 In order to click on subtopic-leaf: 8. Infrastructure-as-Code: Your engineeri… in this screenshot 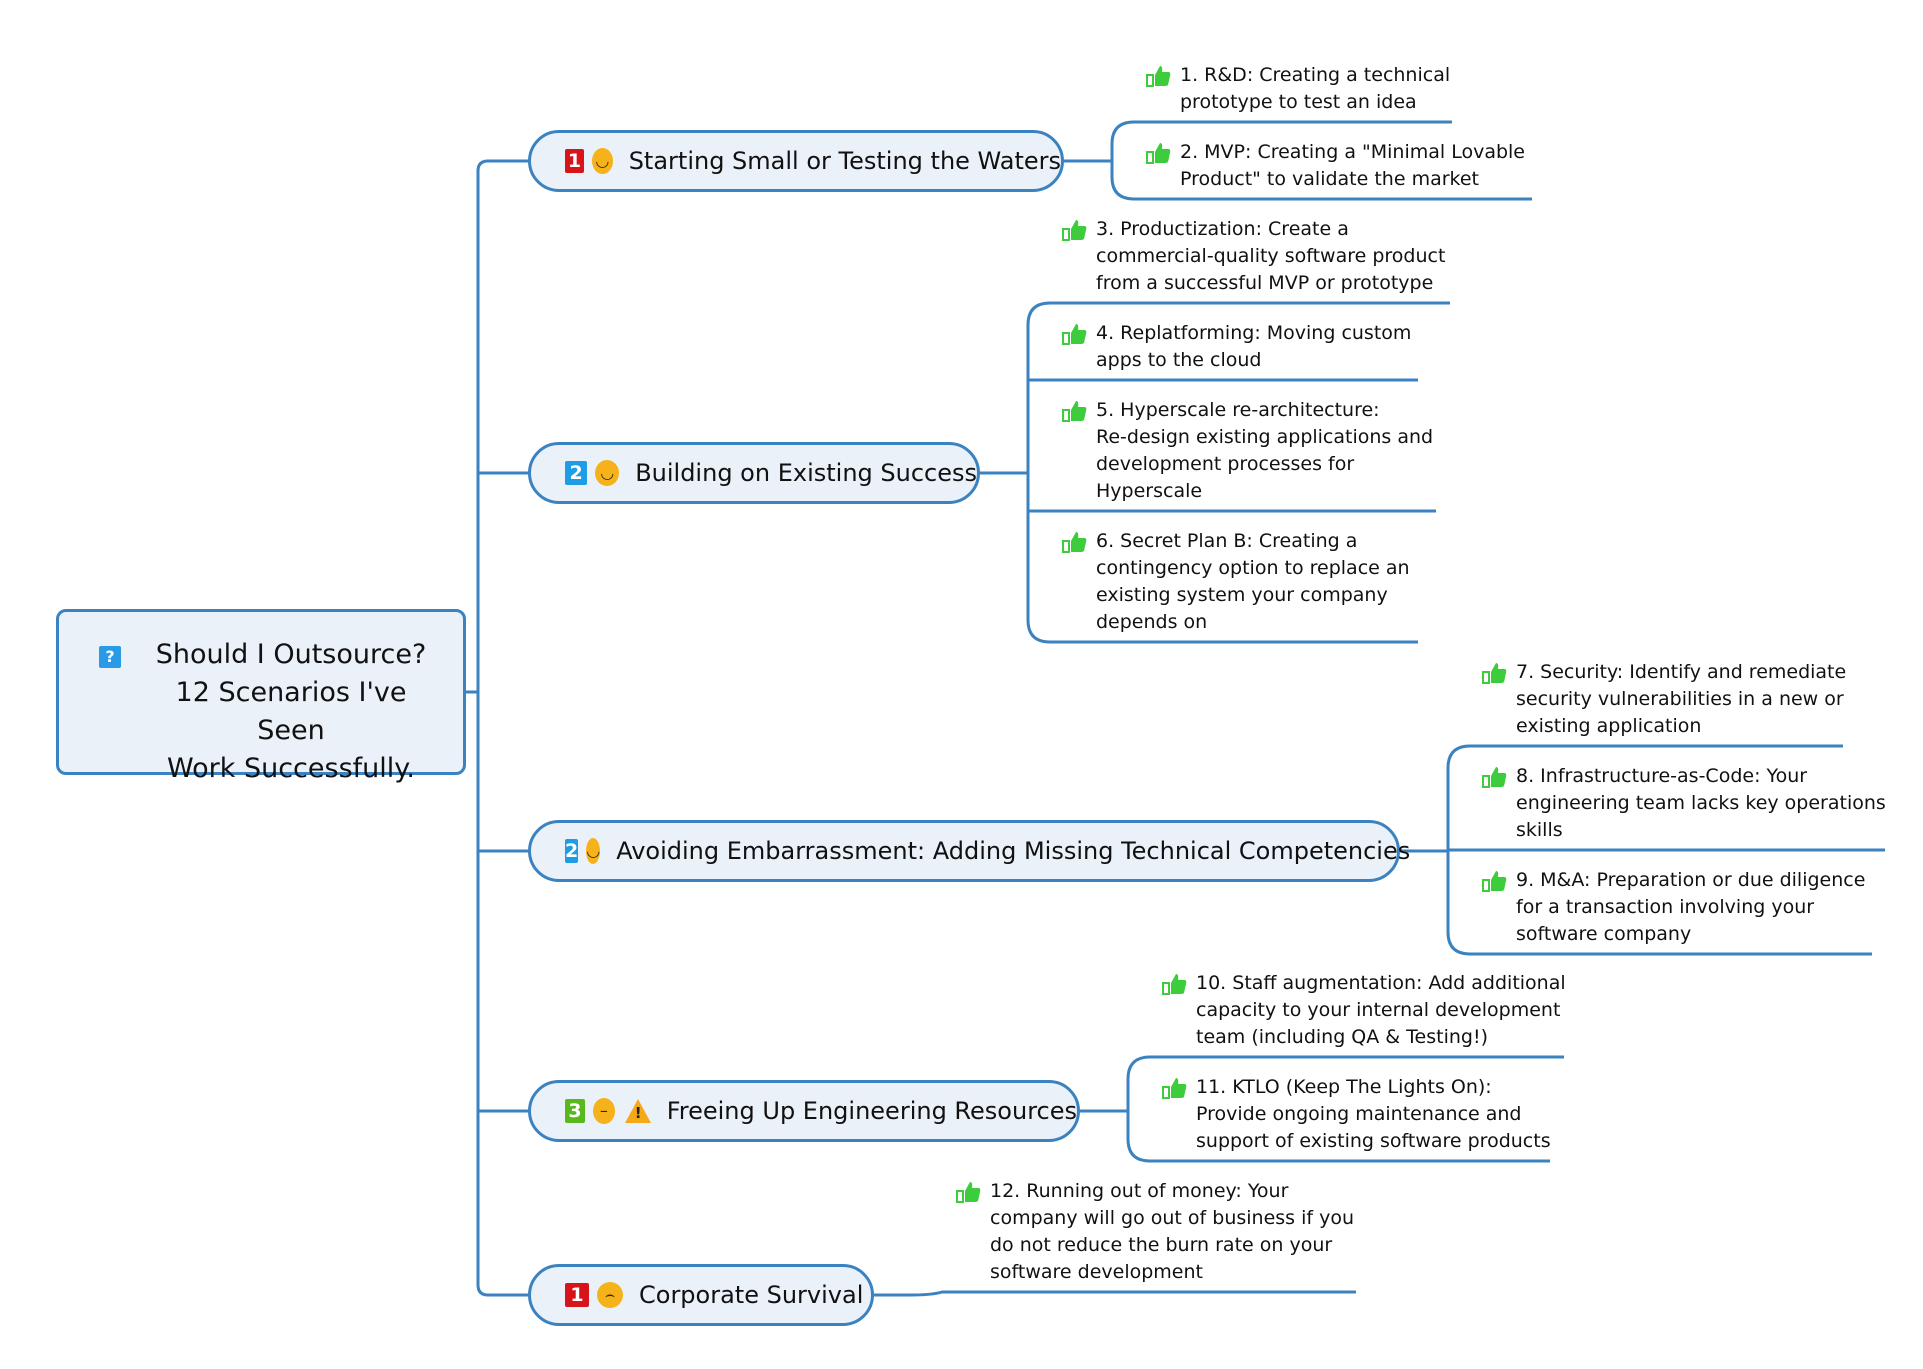, I will do `click(1684, 803)`.